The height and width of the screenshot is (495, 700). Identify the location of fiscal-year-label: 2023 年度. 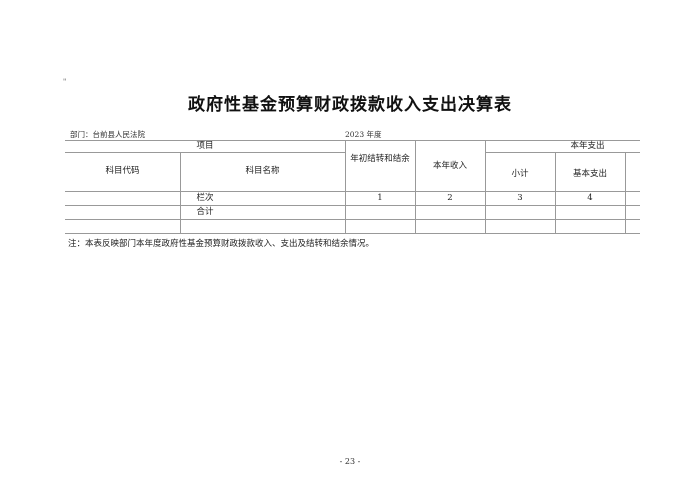
(363, 134).